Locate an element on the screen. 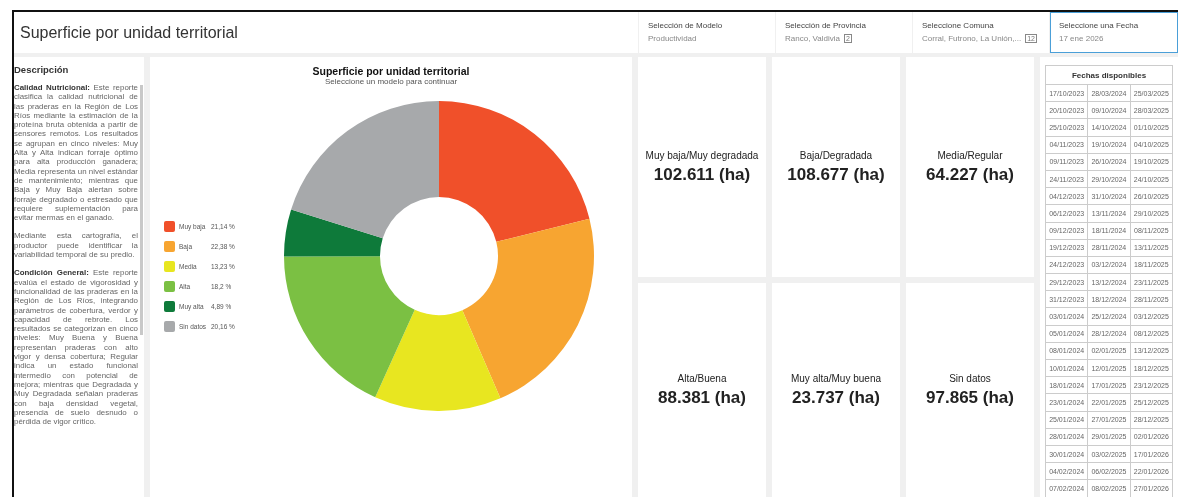 Image resolution: width=1178 pixels, height=497 pixels. card-label: Muy baja/Muy degradada is located at coordinates (702, 155).